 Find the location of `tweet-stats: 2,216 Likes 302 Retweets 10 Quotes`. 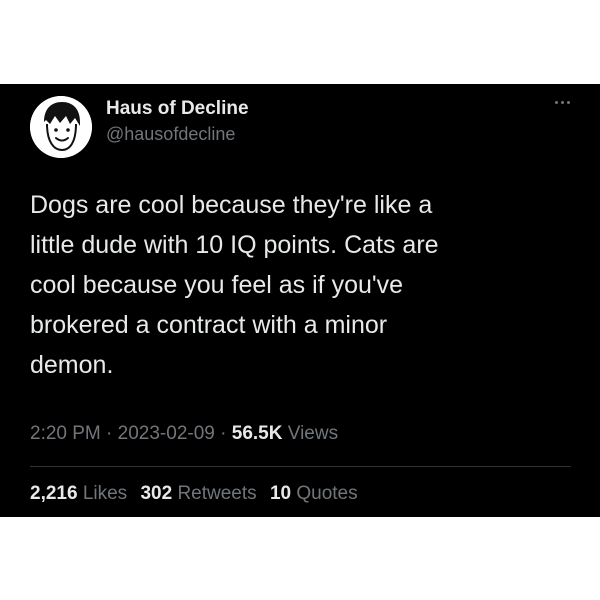

tweet-stats: 2,216 Likes 302 Retweets 10 Quotes is located at coordinates (198, 494).